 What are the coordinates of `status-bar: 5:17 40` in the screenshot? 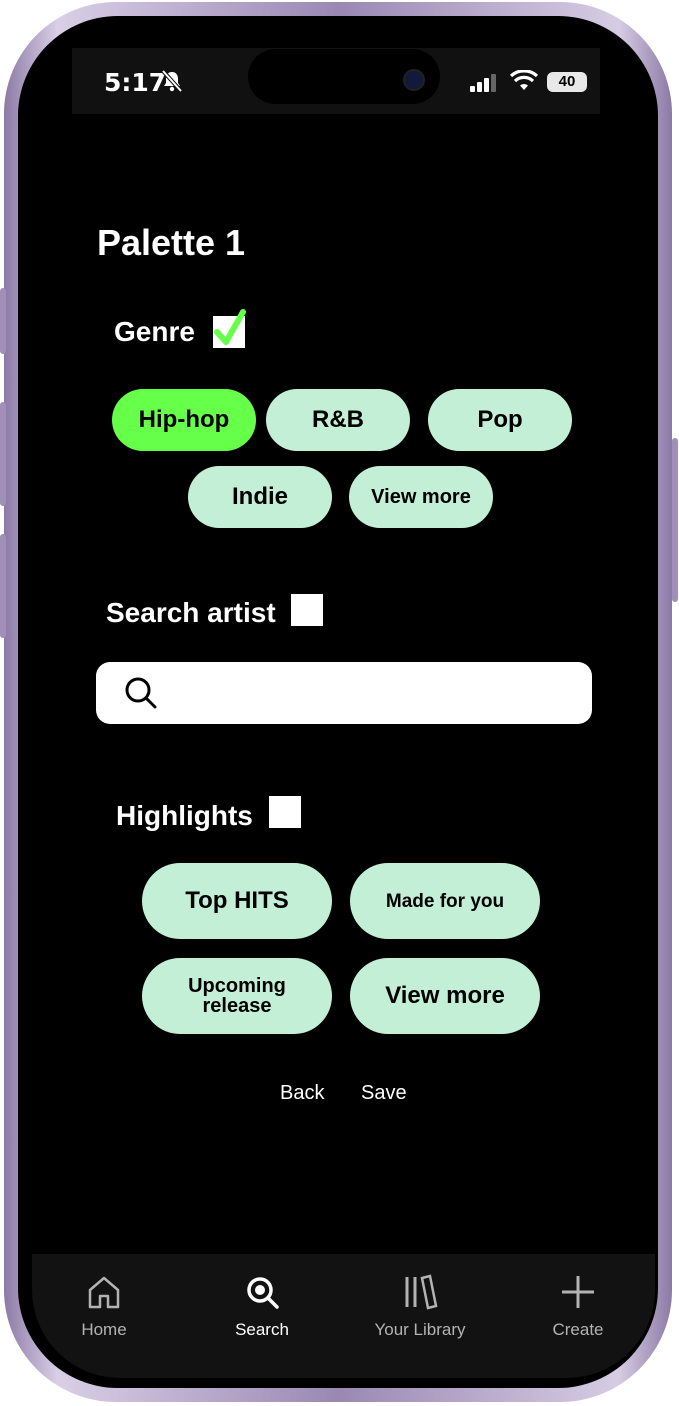 It's located at (336, 81).